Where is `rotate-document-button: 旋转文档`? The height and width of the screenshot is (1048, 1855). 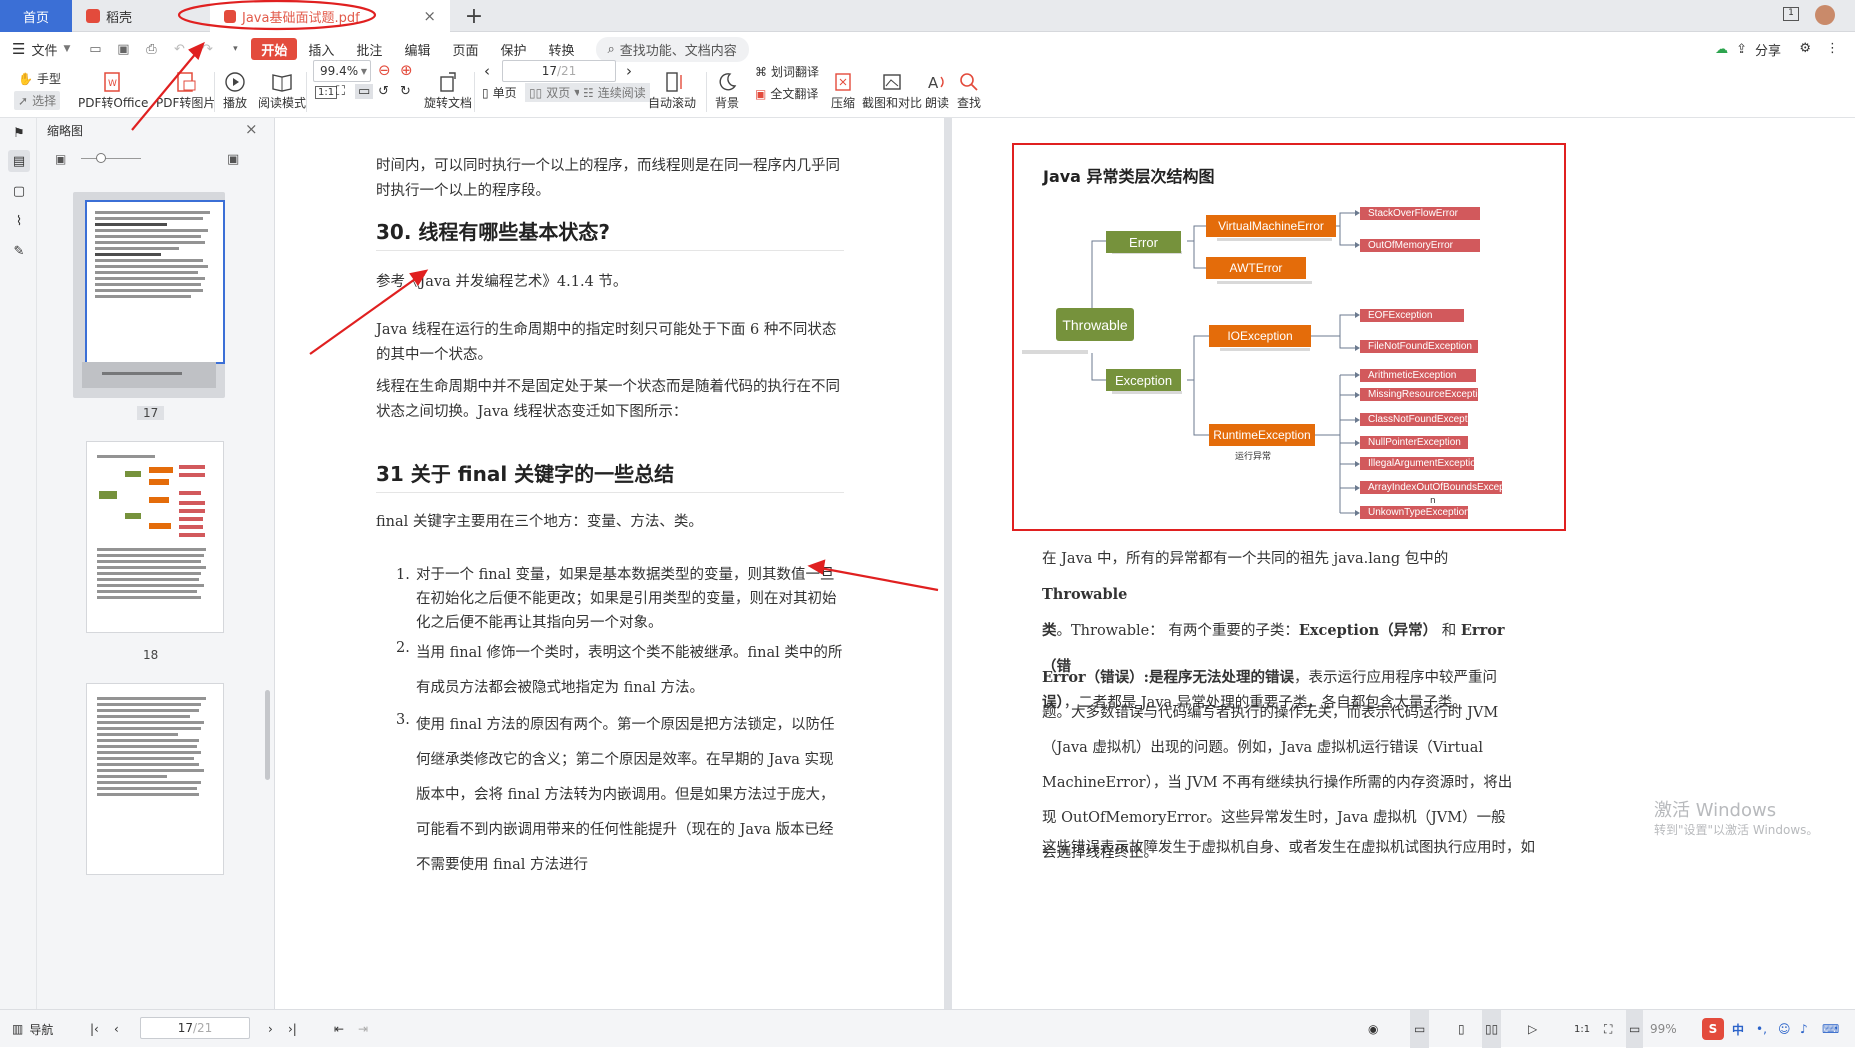
rotate-document-button: 旋转文档 is located at coordinates (448, 90).